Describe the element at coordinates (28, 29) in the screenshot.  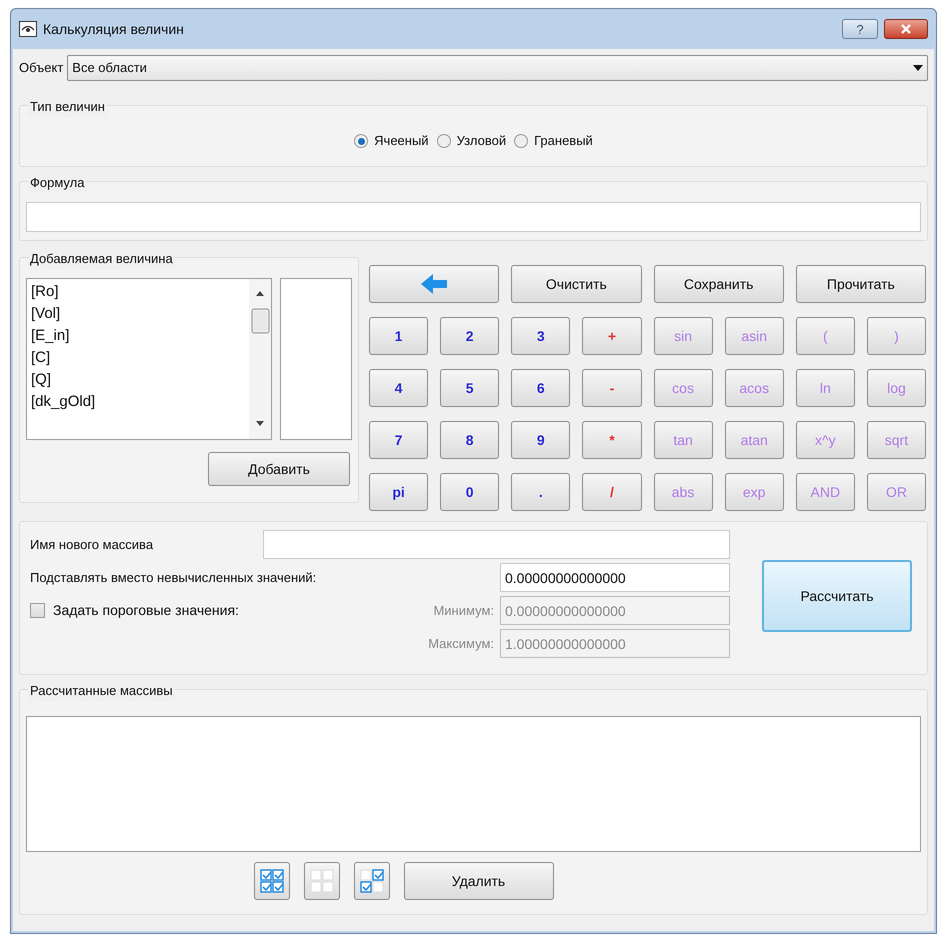
I see `eye-icon` at that location.